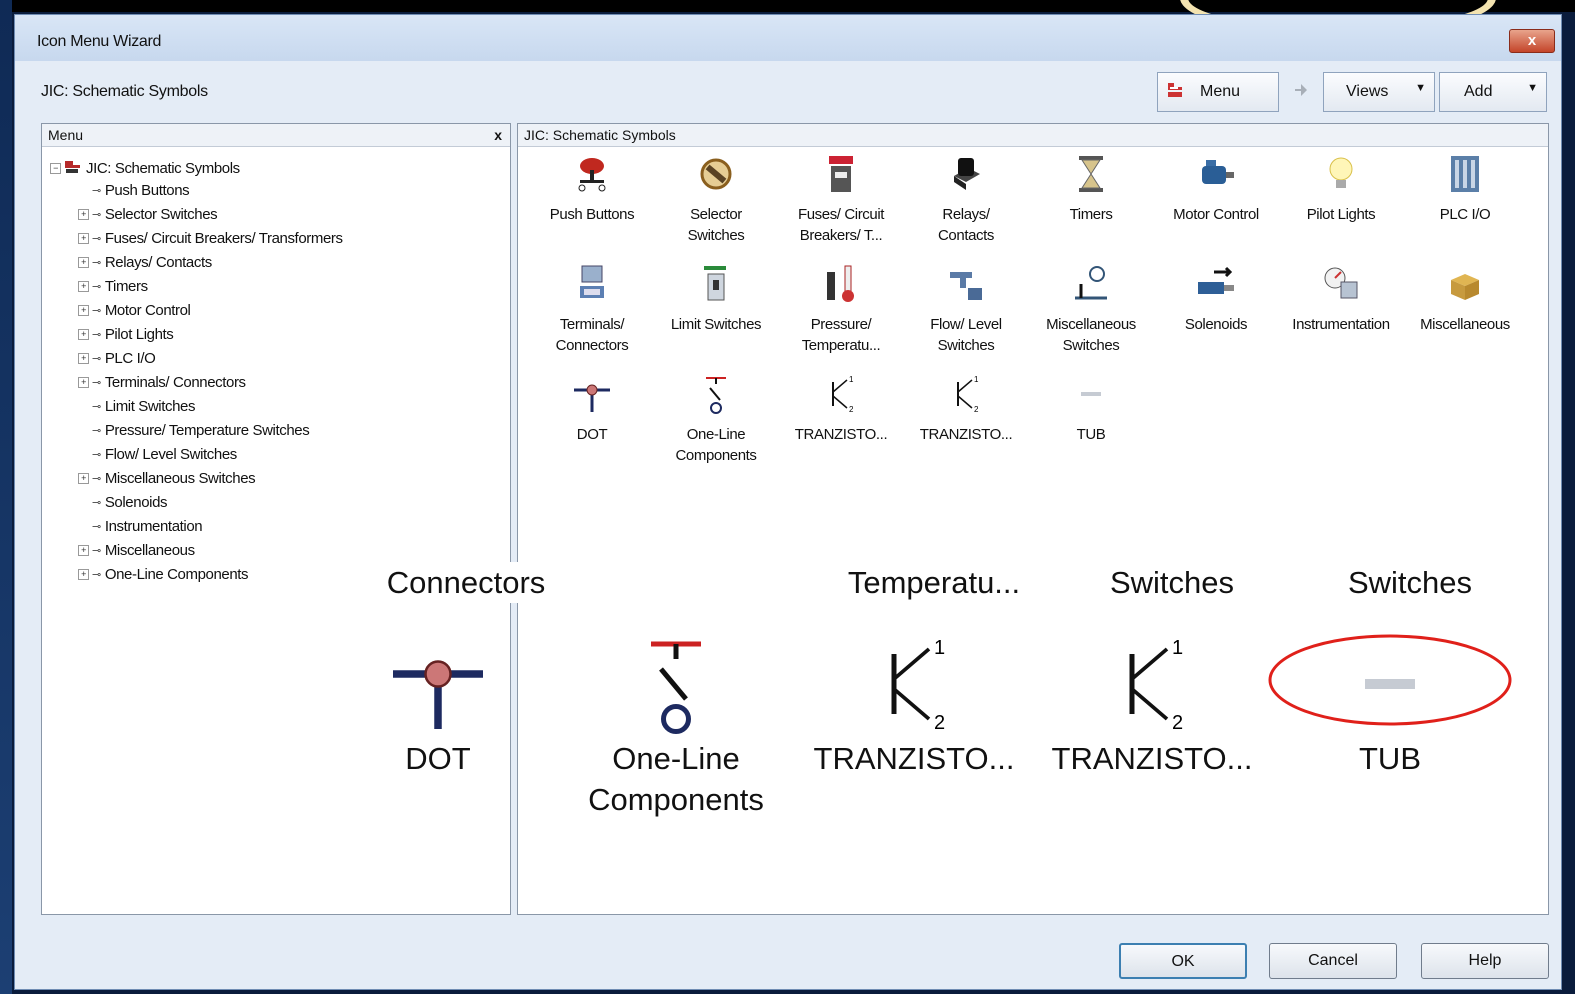  I want to click on tree-item: + ⊸ Relays/ Contacts, so click(145, 262).